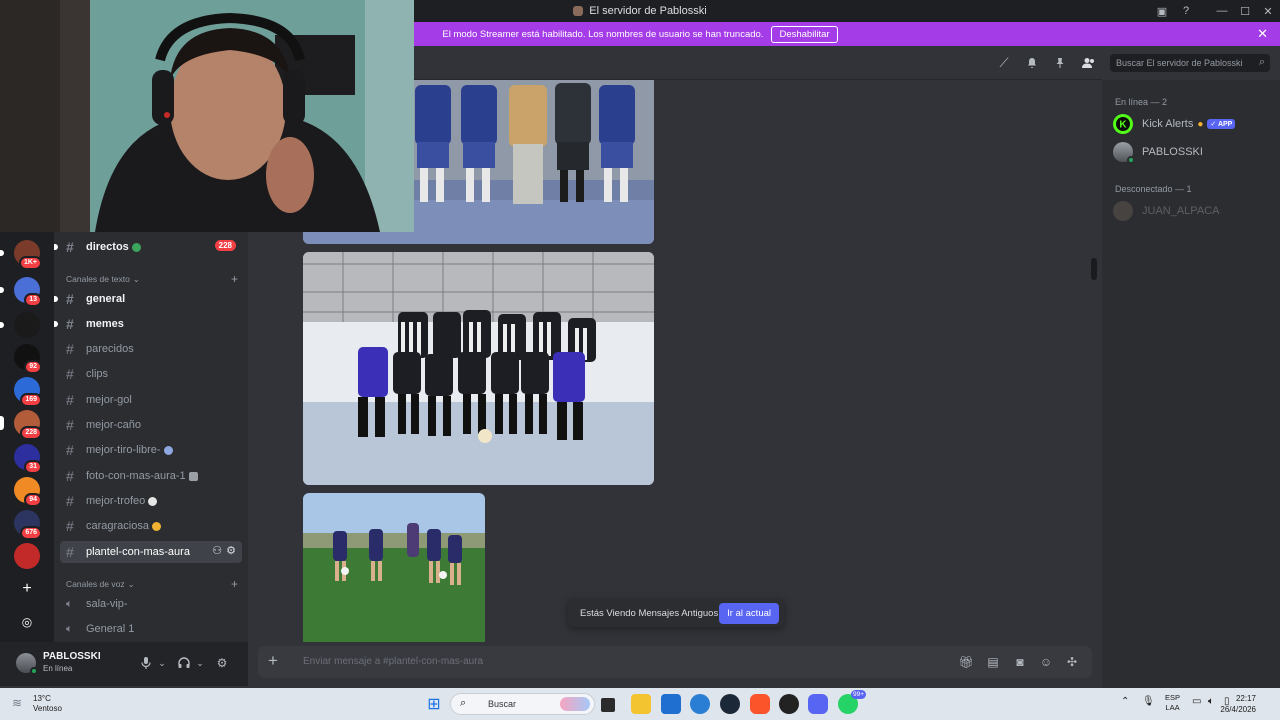 The height and width of the screenshot is (720, 1280). Describe the element at coordinates (648, 11) in the screenshot. I see `window-title: El servidor de Pablosski` at that location.